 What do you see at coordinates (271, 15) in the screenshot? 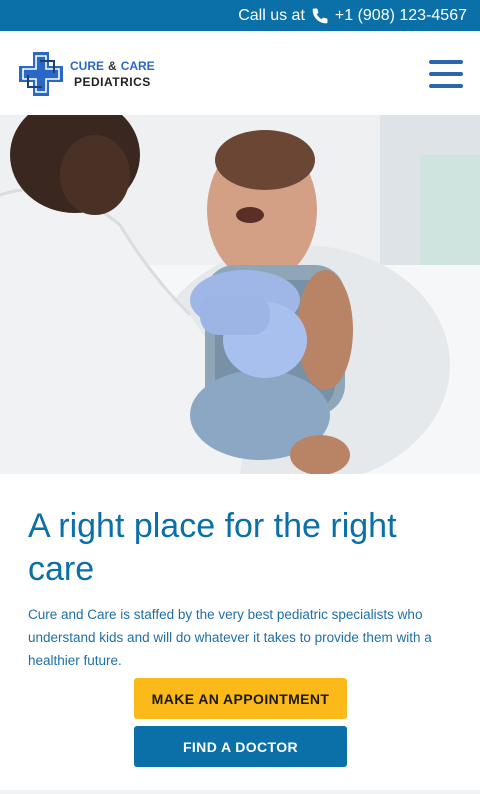
I see `call-us-label: Call us at` at bounding box center [271, 15].